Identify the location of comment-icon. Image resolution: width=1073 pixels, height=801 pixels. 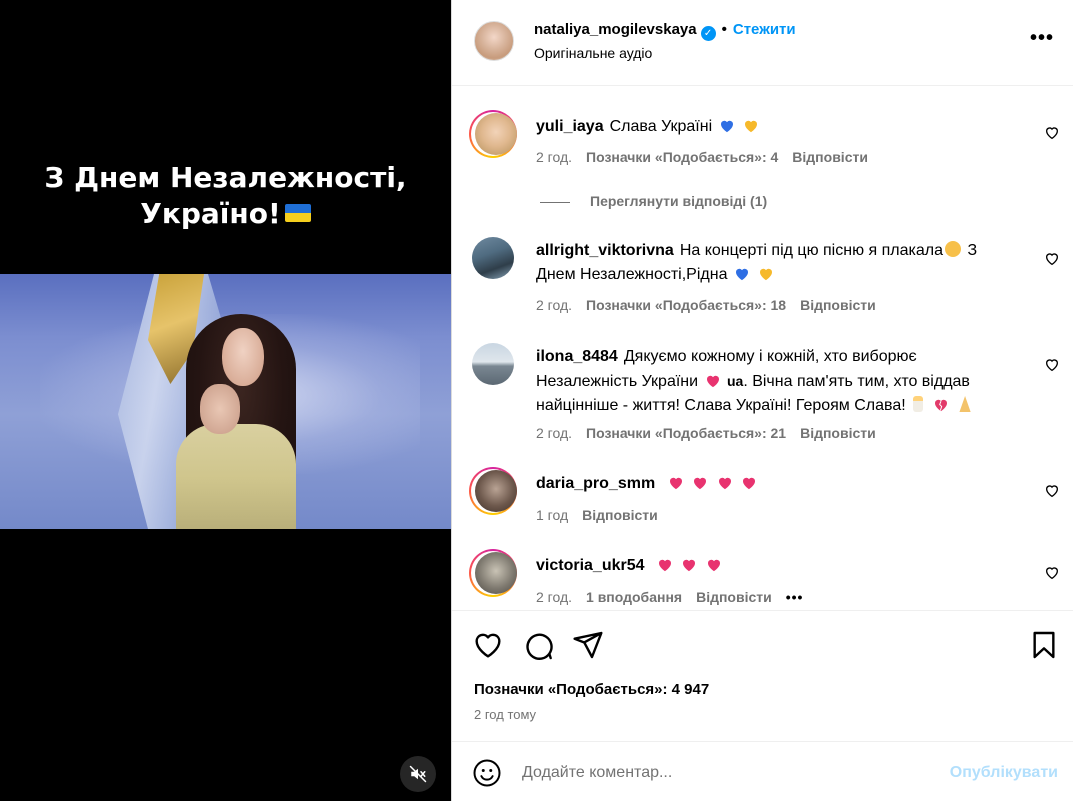
(538, 645).